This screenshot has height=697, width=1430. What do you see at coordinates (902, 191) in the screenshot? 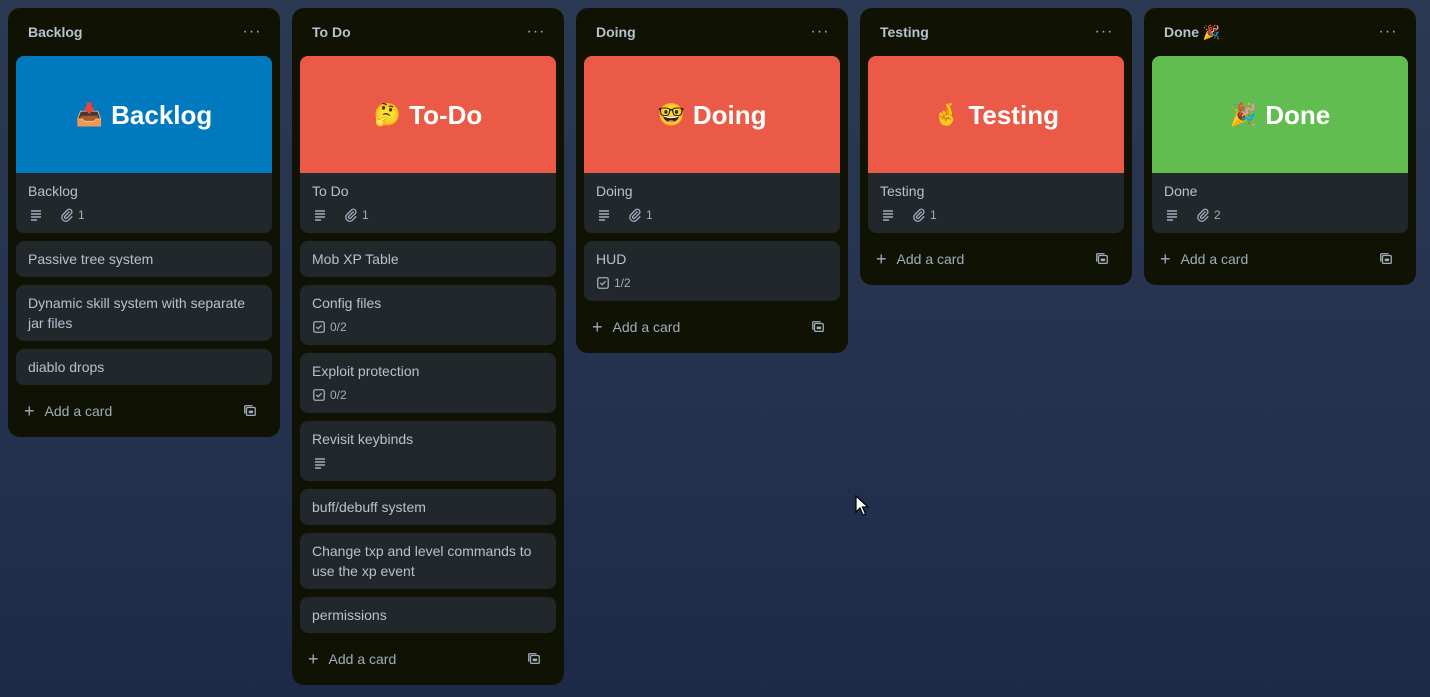
I see `card-title: Testing` at bounding box center [902, 191].